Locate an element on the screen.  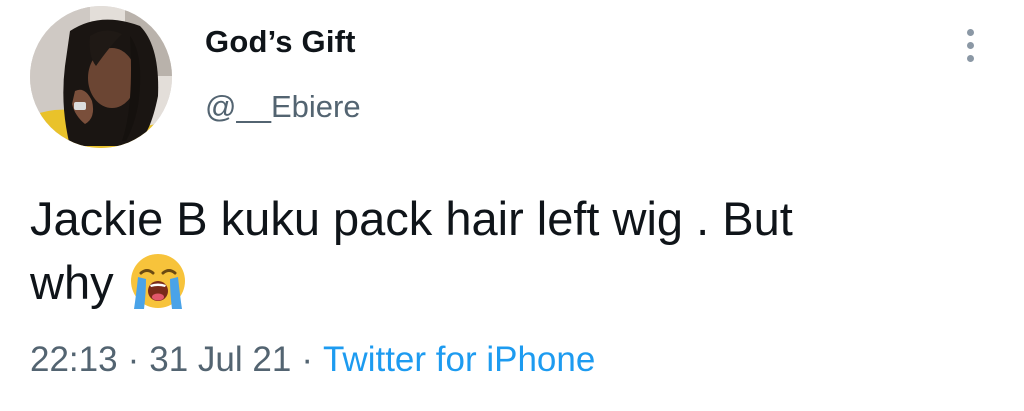
tweet-date: 31 Jul 21 is located at coordinates (220, 359).